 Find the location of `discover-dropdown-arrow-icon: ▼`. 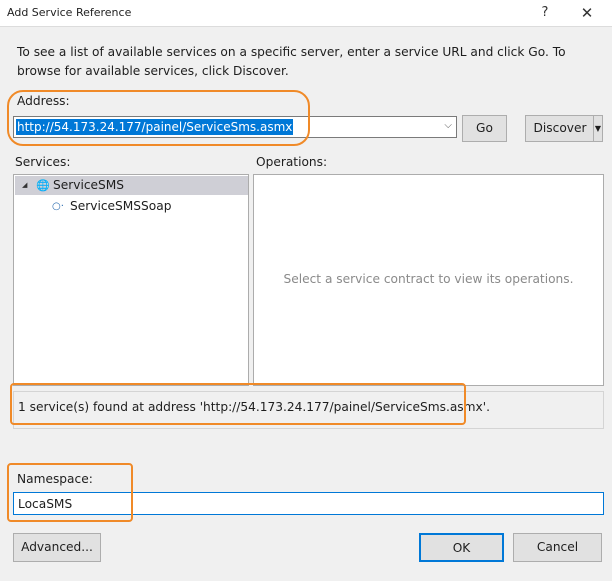

discover-dropdown-arrow-icon: ▼ is located at coordinates (598, 128).